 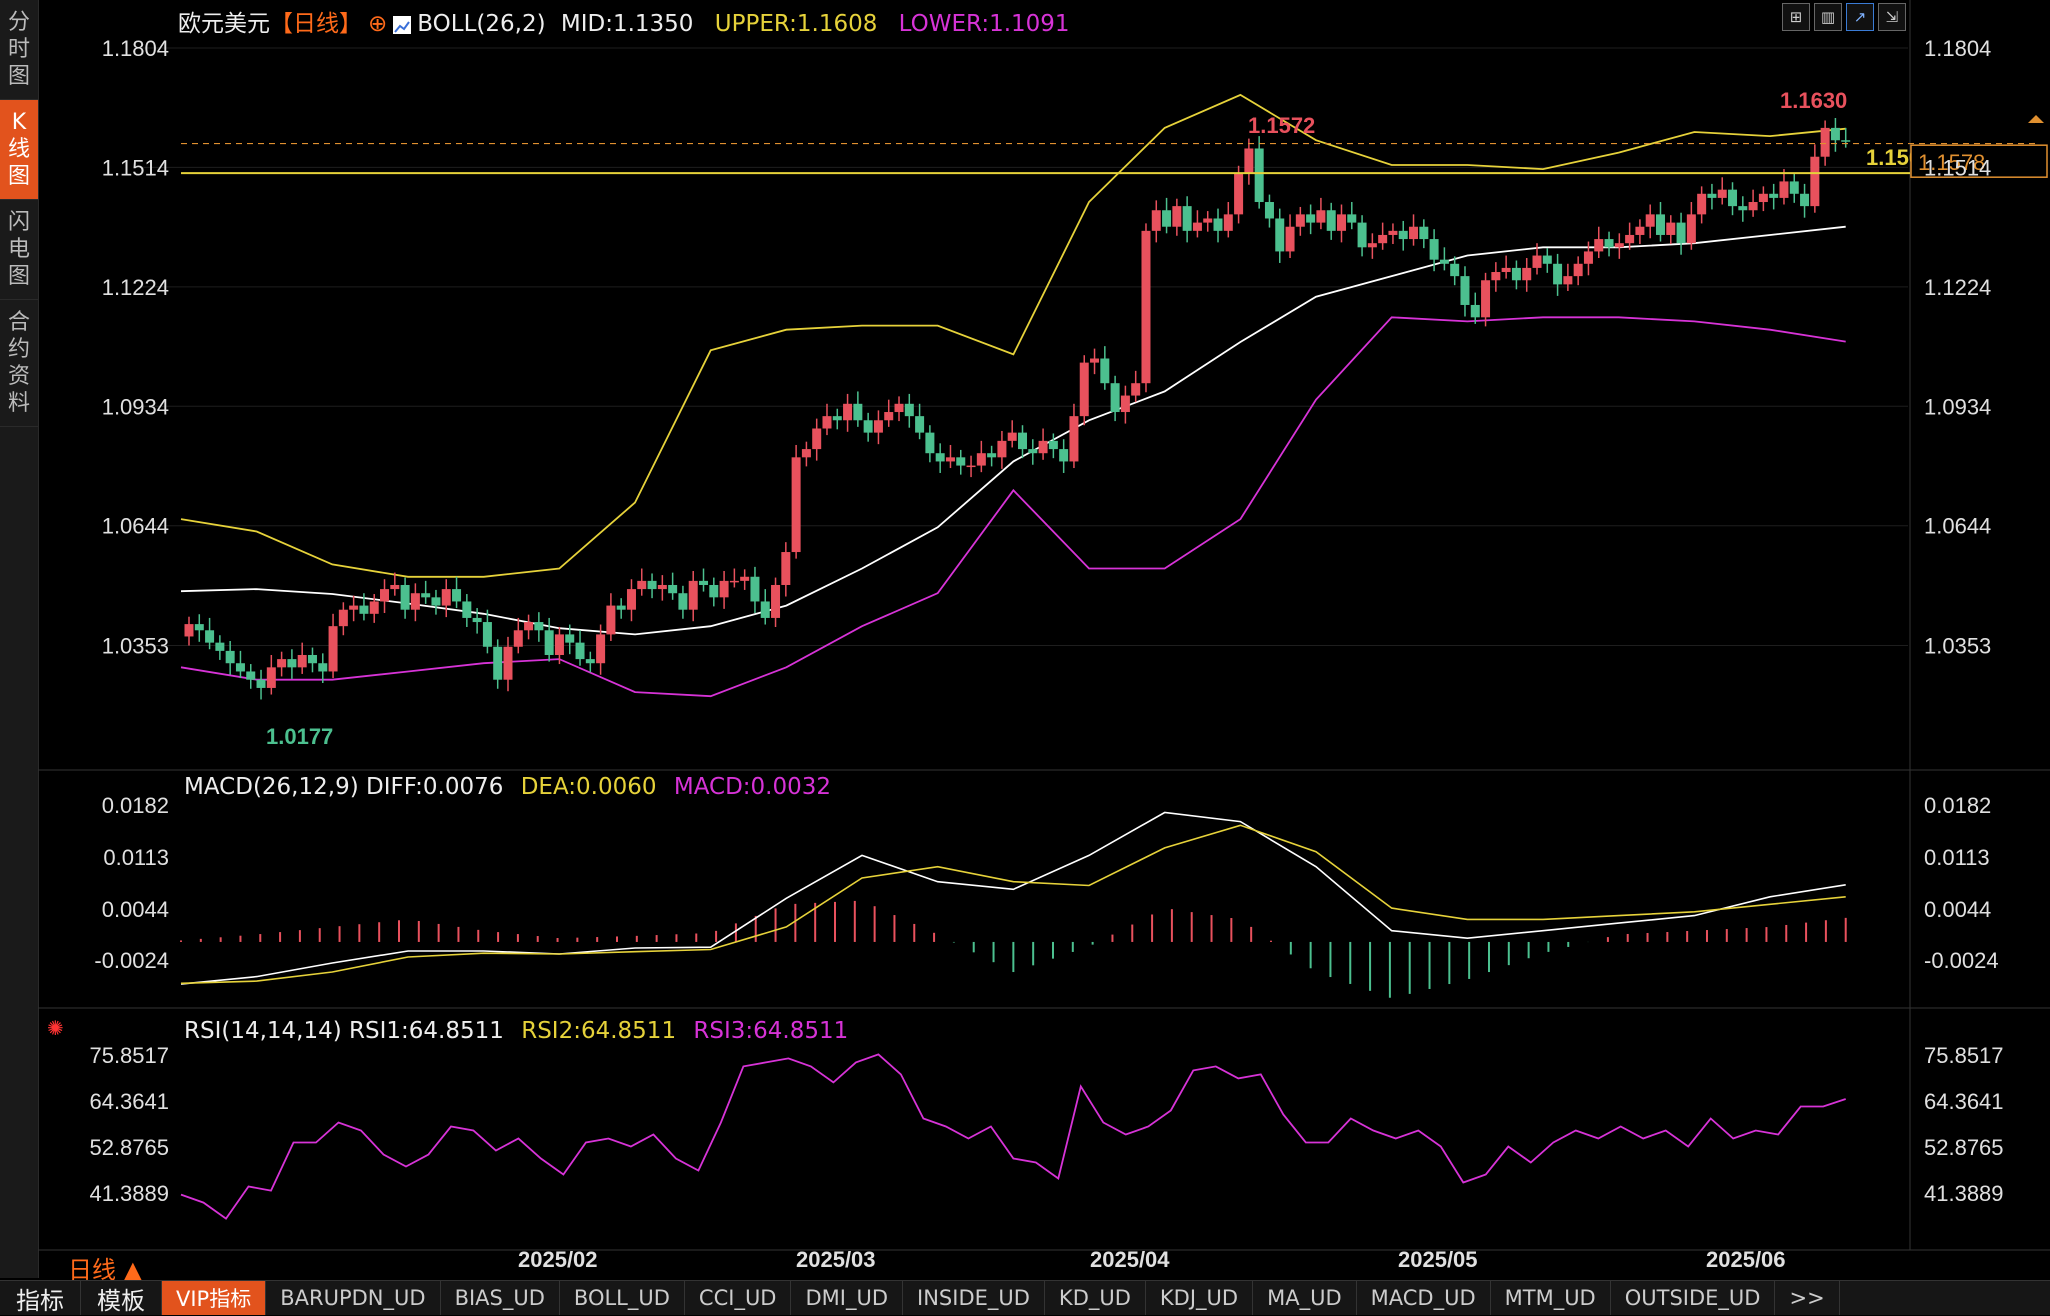 I want to click on sidebar-tab-1: K线图, so click(x=19, y=150).